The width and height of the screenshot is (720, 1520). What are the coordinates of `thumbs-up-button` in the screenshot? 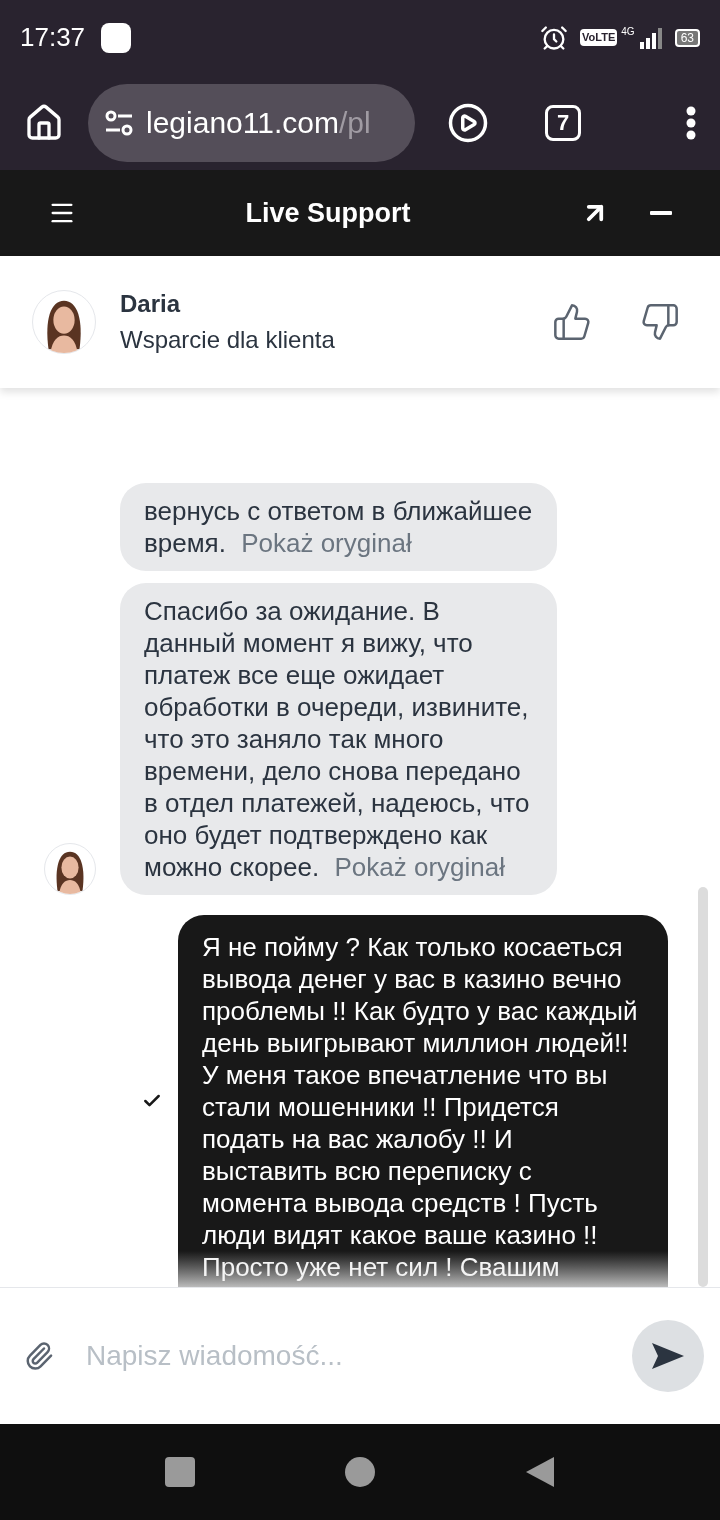 It's located at (572, 322).